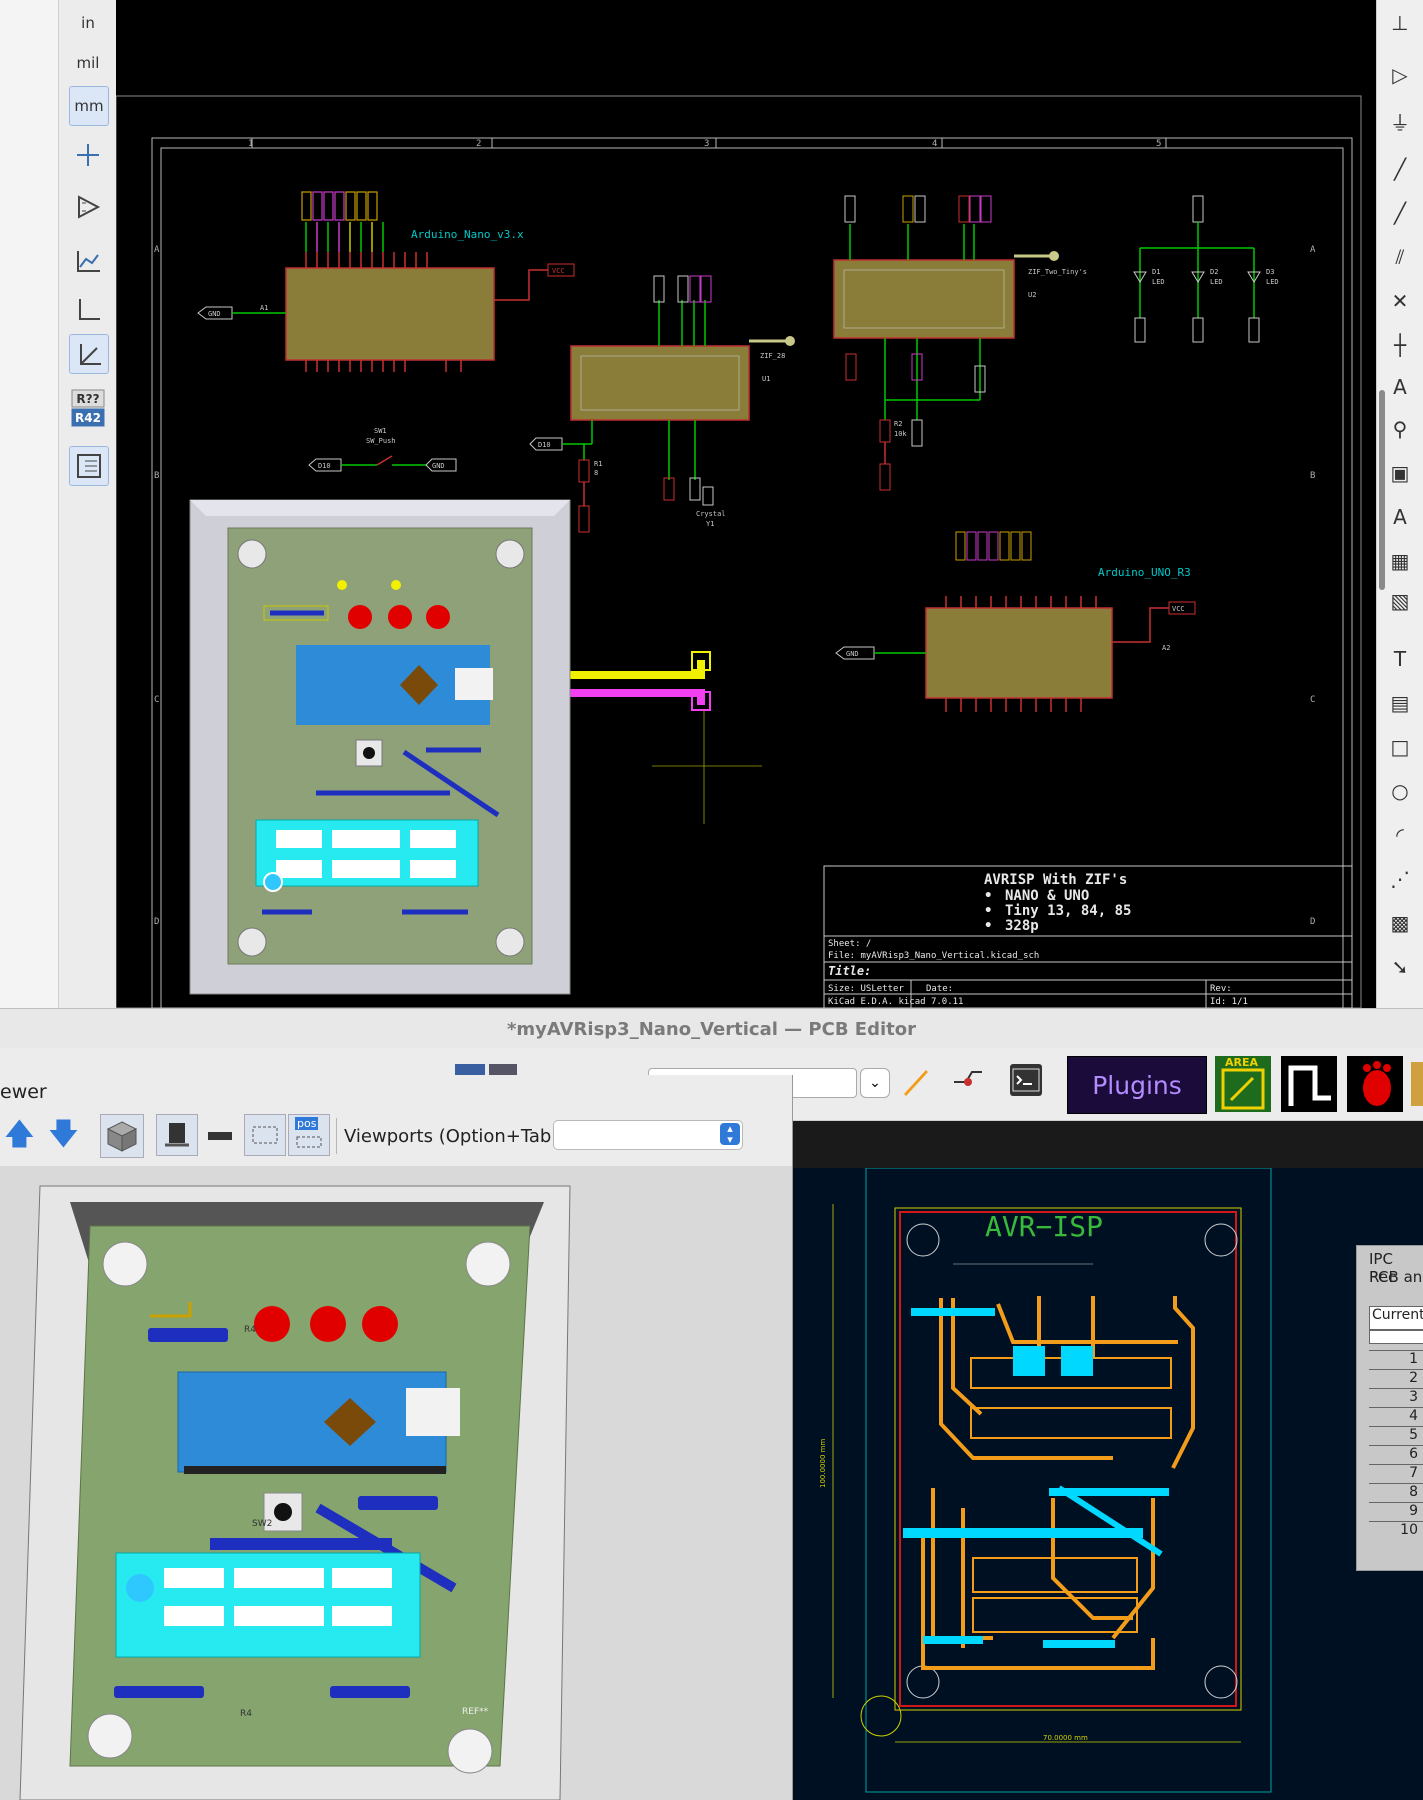 The height and width of the screenshot is (1800, 1423). I want to click on frame-row-b: B, so click(156, 476).